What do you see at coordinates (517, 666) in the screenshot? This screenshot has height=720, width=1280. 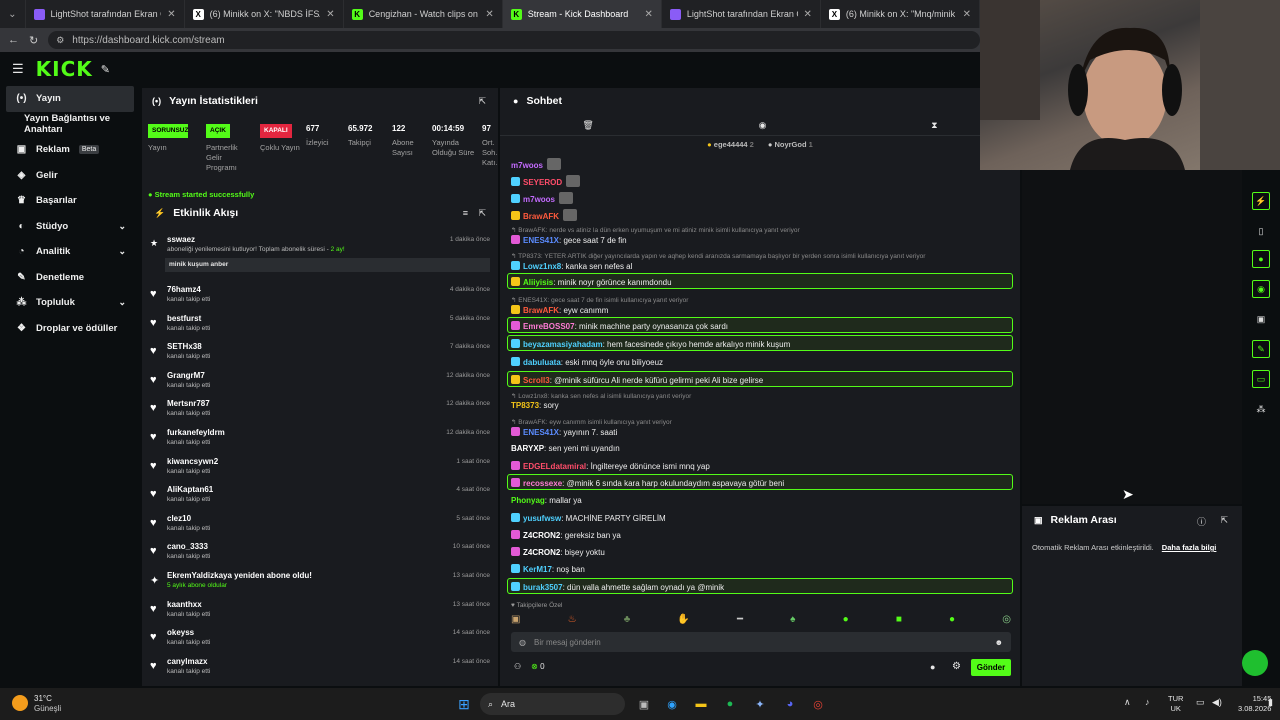 I see `link-icon: ⚇` at bounding box center [517, 666].